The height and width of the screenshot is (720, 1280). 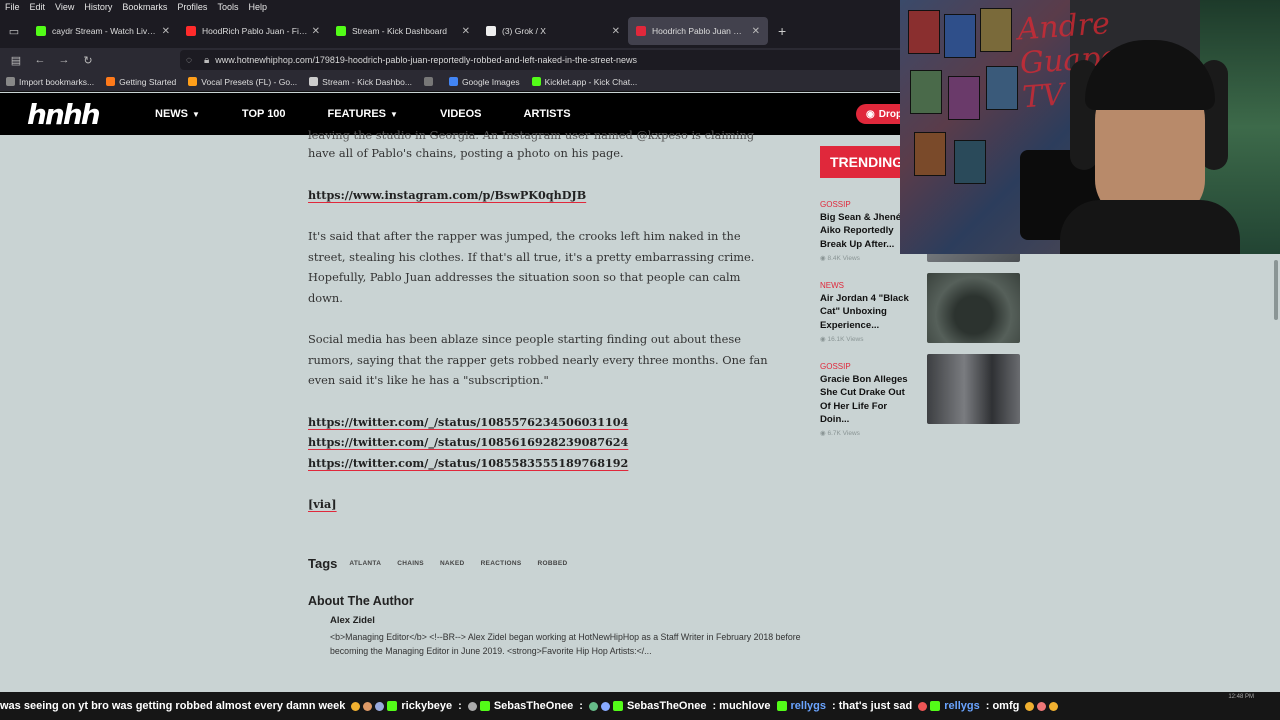 What do you see at coordinates (1241, 697) in the screenshot?
I see `clock-text: 12:48 PM` at bounding box center [1241, 697].